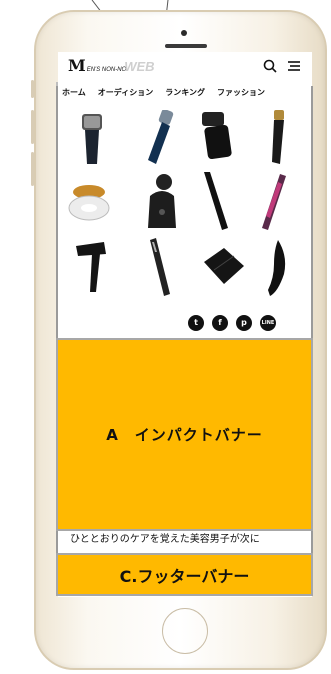  I want to click on beard-trimmer-image, so click(160, 267).